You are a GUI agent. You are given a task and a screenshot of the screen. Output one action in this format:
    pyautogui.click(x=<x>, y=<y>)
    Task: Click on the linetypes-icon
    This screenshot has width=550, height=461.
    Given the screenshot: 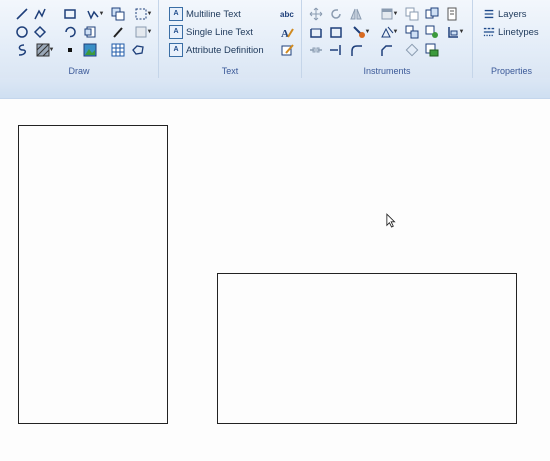 What is the action you would take?
    pyautogui.click(x=489, y=32)
    